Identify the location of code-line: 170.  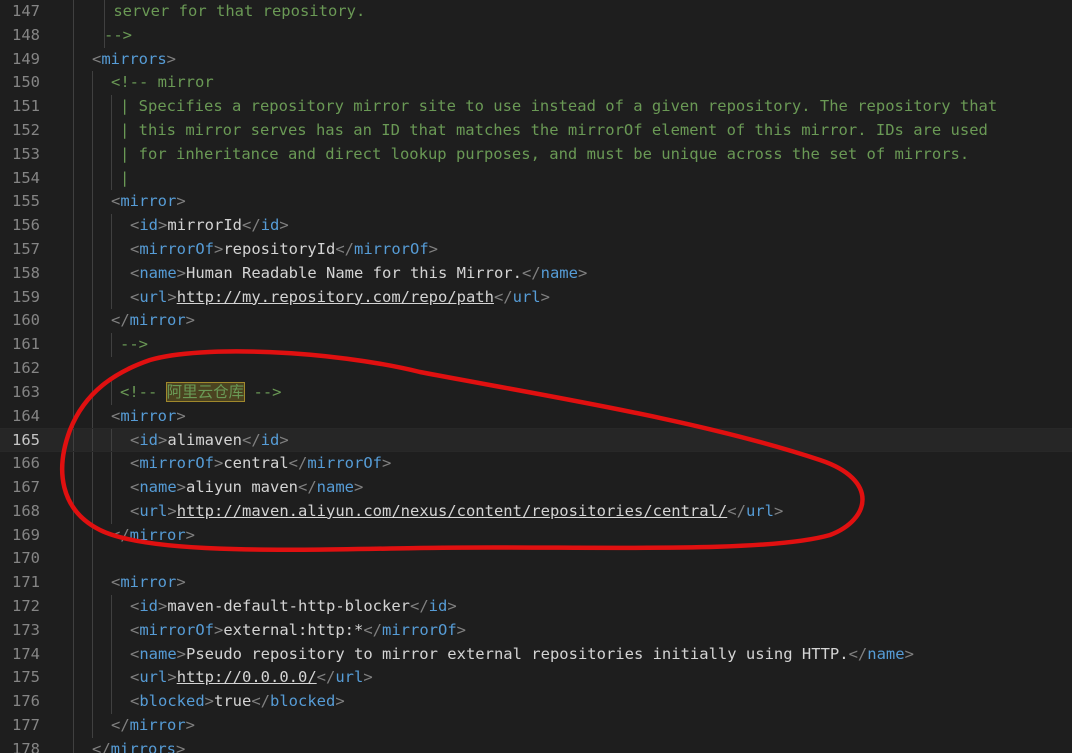
(536, 559).